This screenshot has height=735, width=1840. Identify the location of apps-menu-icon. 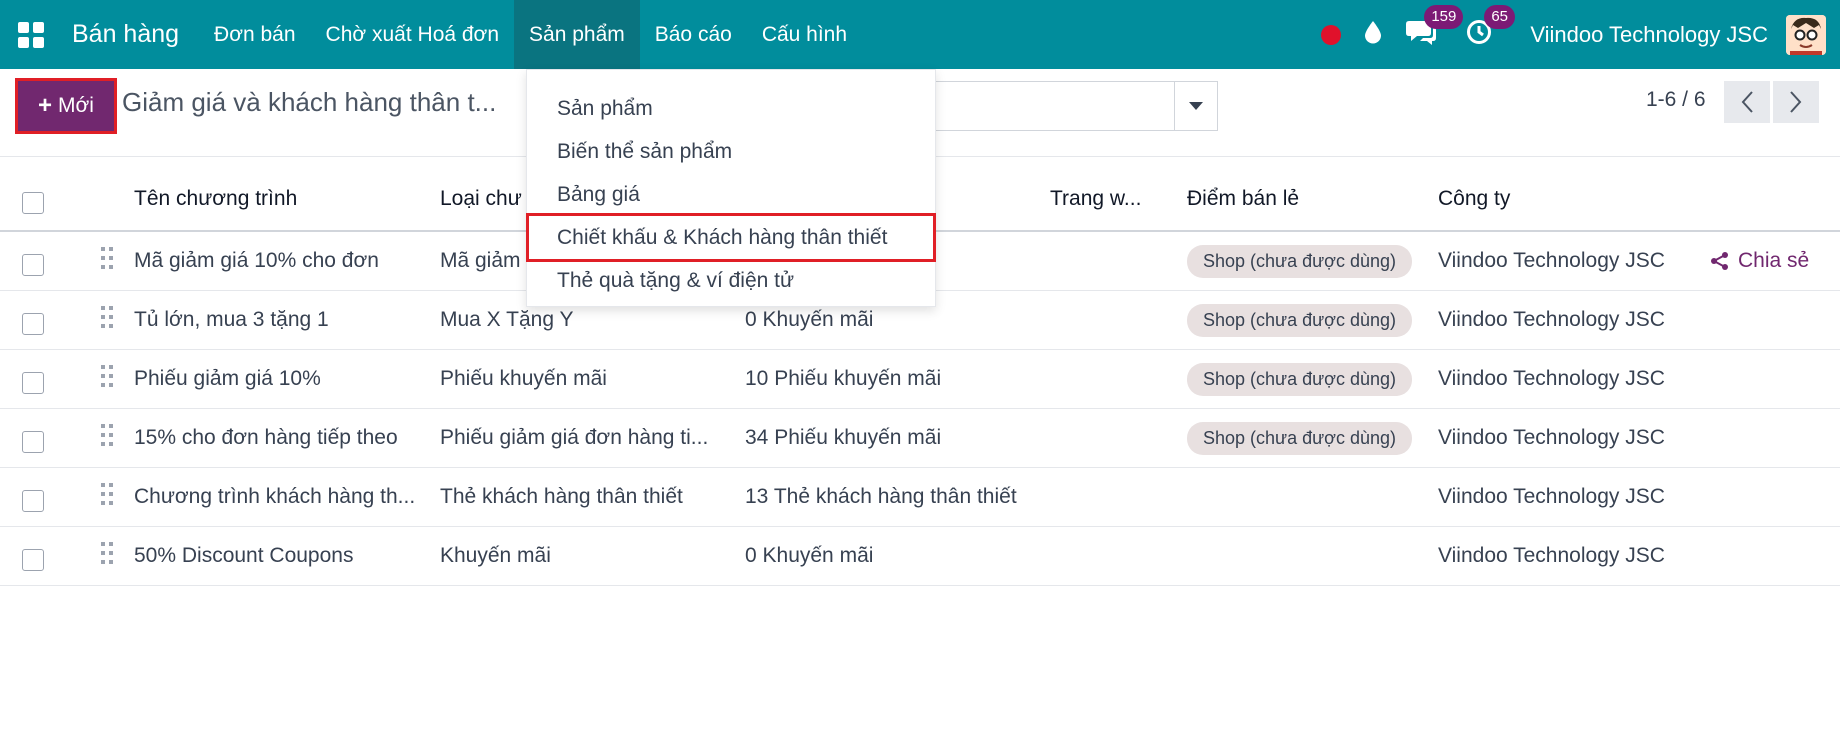
(31, 34).